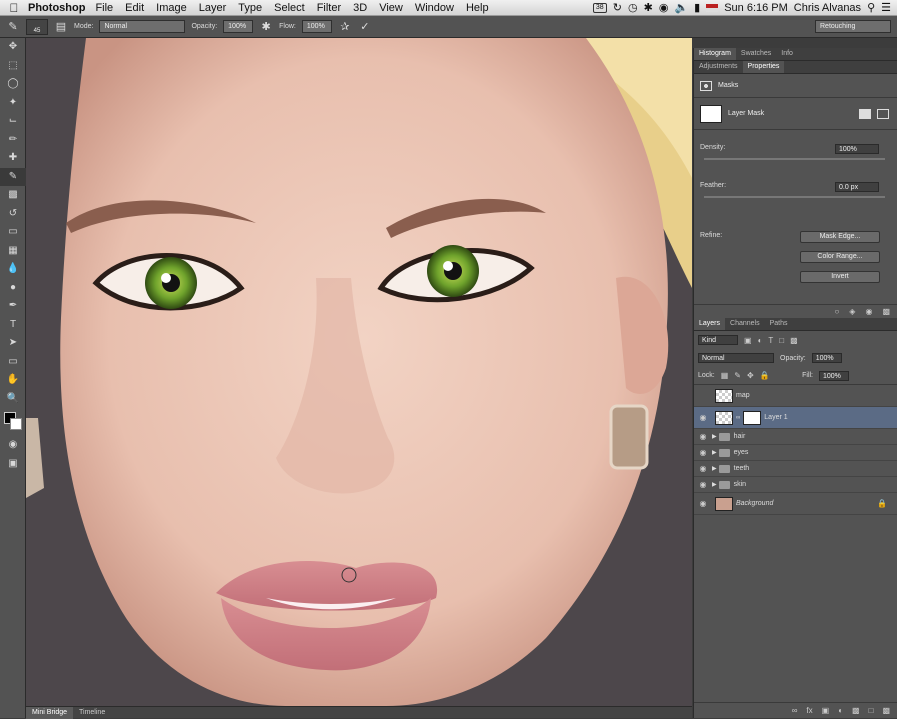  What do you see at coordinates (104, 8) in the screenshot?
I see `menu-file: File` at bounding box center [104, 8].